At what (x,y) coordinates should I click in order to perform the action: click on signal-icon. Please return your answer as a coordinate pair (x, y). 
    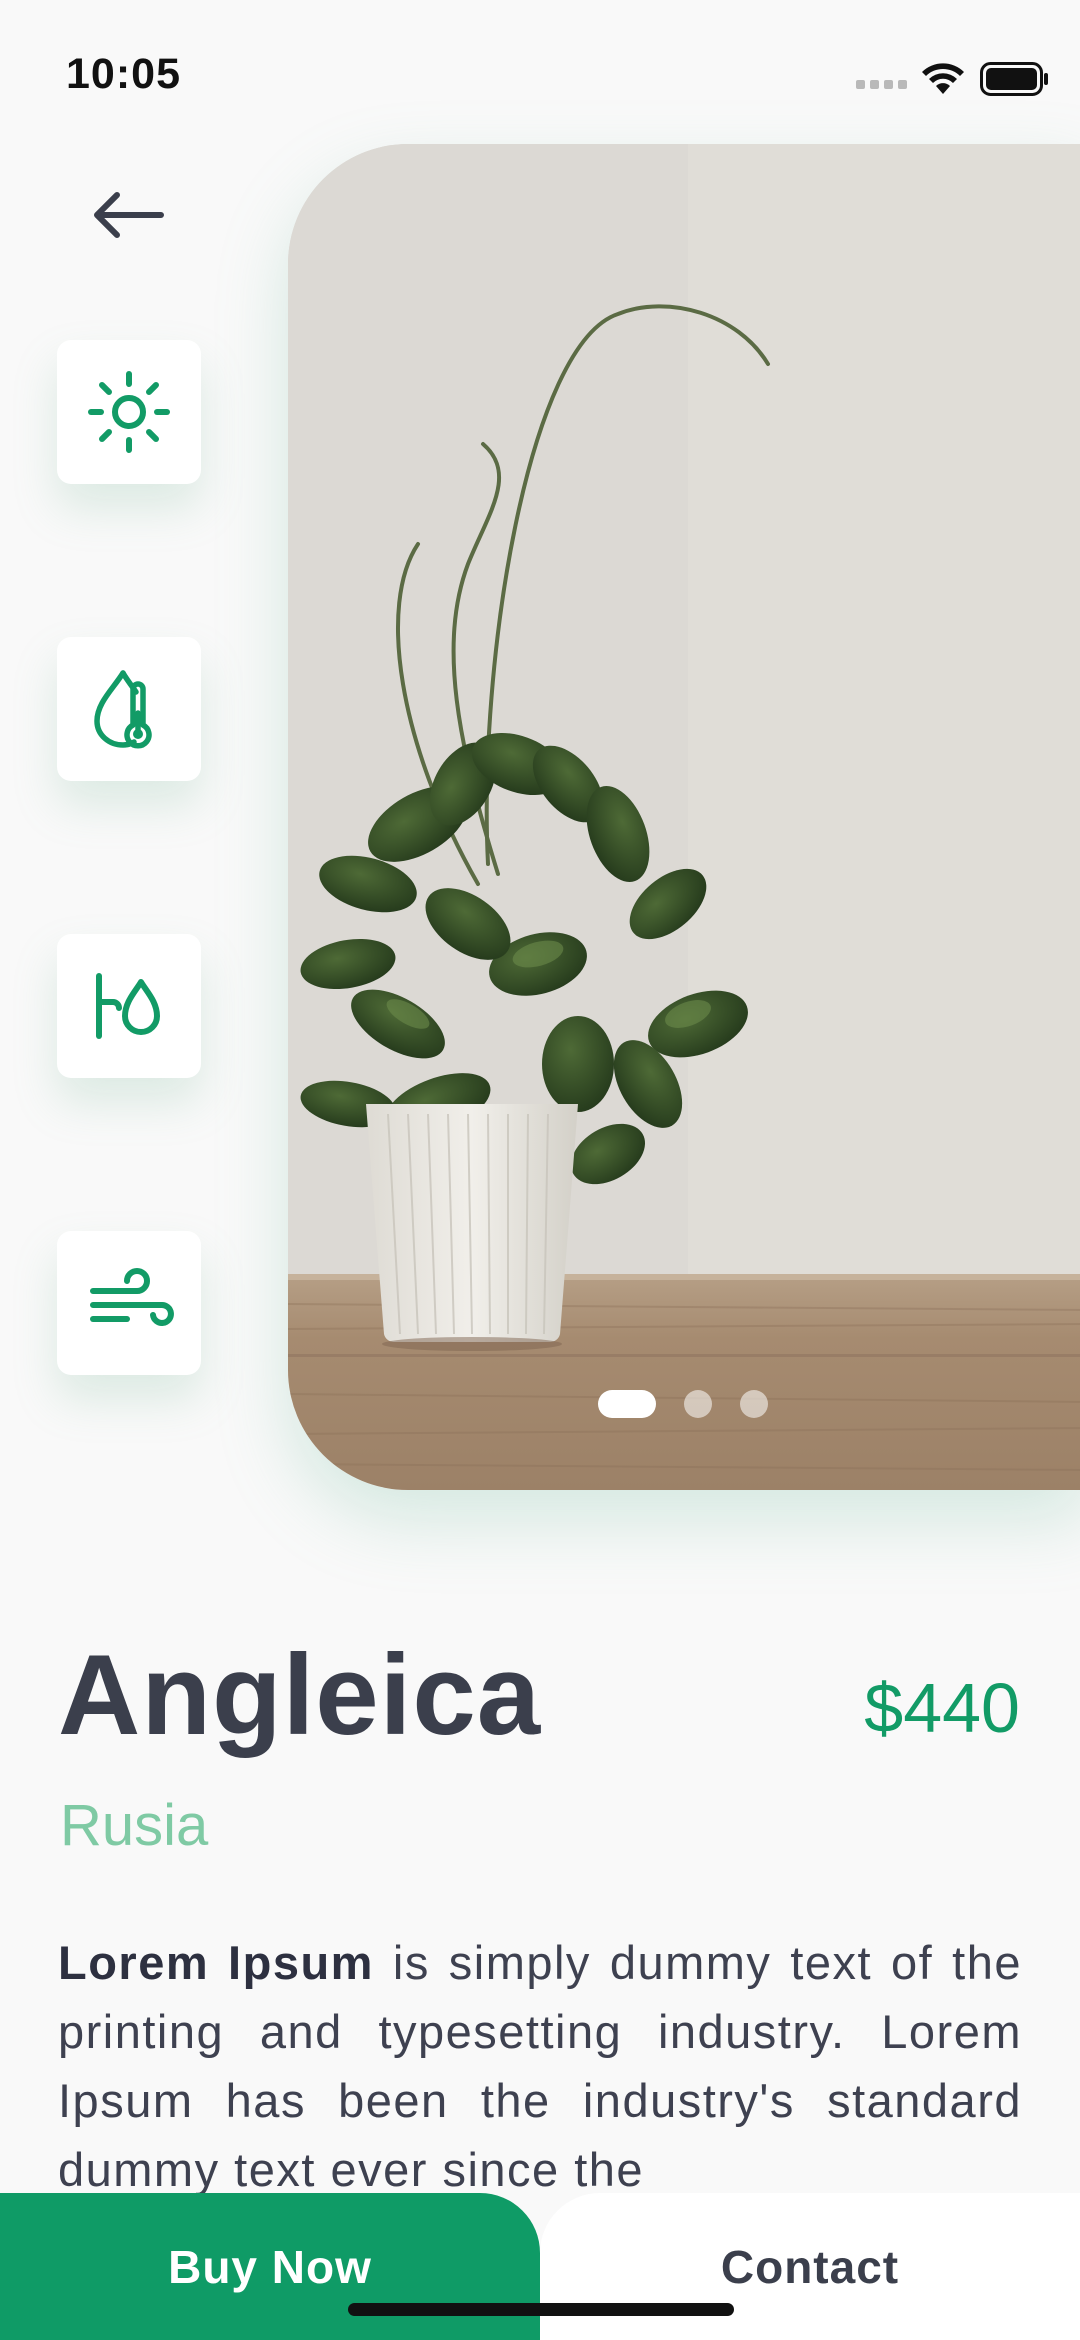
    Looking at the image, I should click on (881, 84).